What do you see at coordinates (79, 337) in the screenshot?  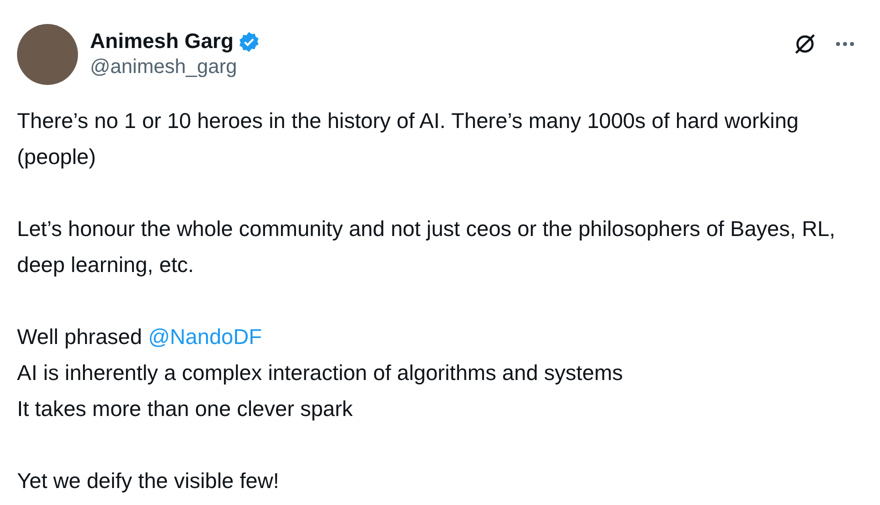 I see `tweet-text: Well phrased` at bounding box center [79, 337].